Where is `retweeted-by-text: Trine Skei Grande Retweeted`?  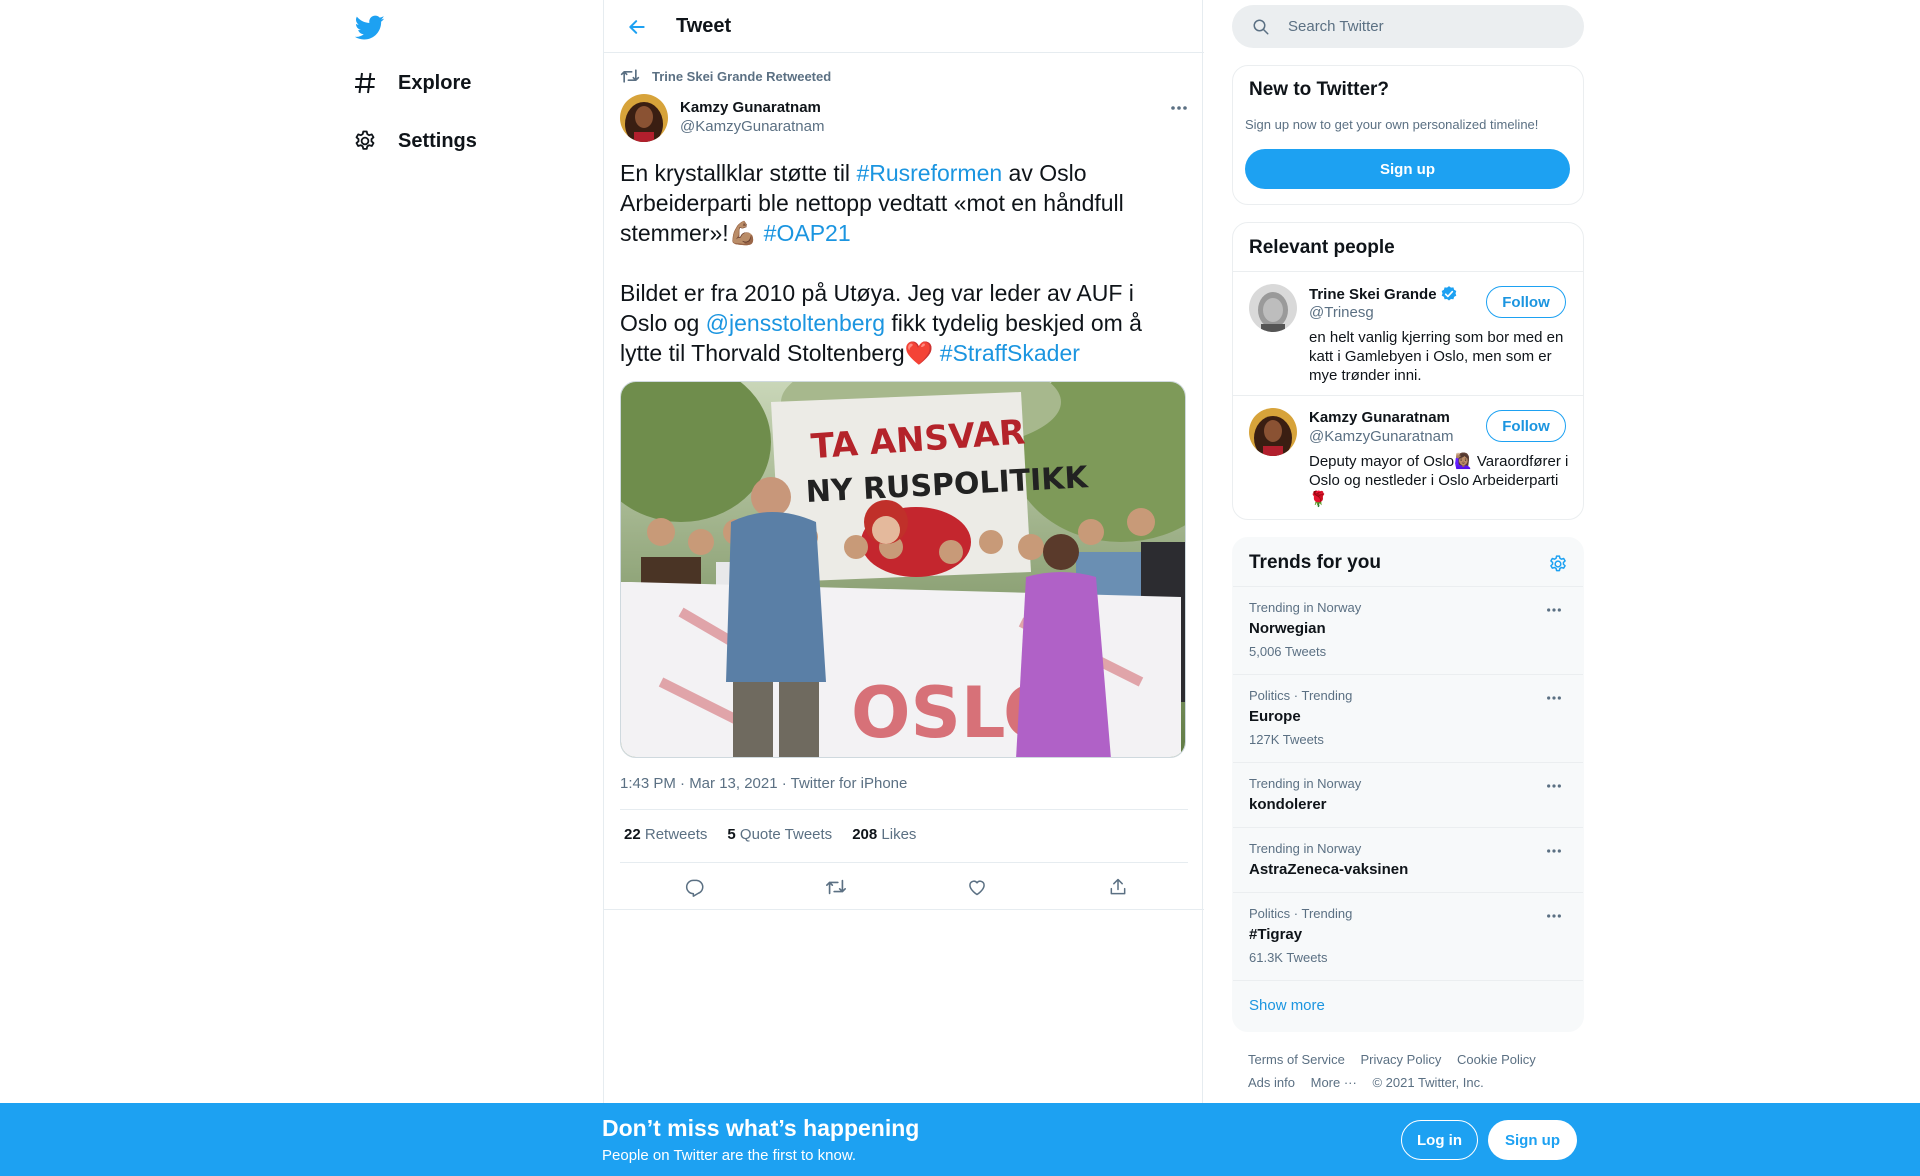 retweeted-by-text: Trine Skei Grande Retweeted is located at coordinates (741, 76).